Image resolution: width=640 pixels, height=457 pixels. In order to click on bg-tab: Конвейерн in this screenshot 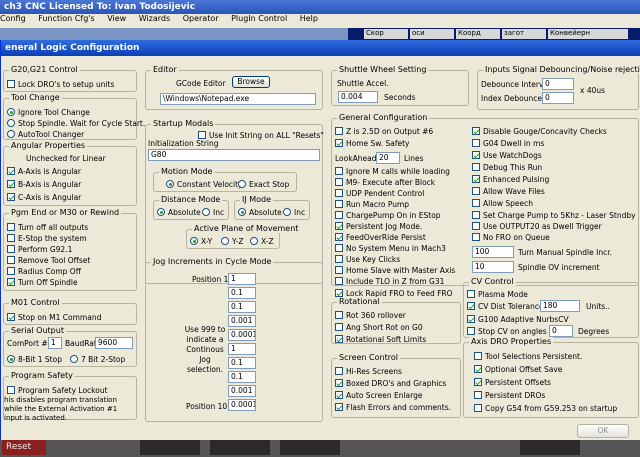, I will do `click(588, 34)`.